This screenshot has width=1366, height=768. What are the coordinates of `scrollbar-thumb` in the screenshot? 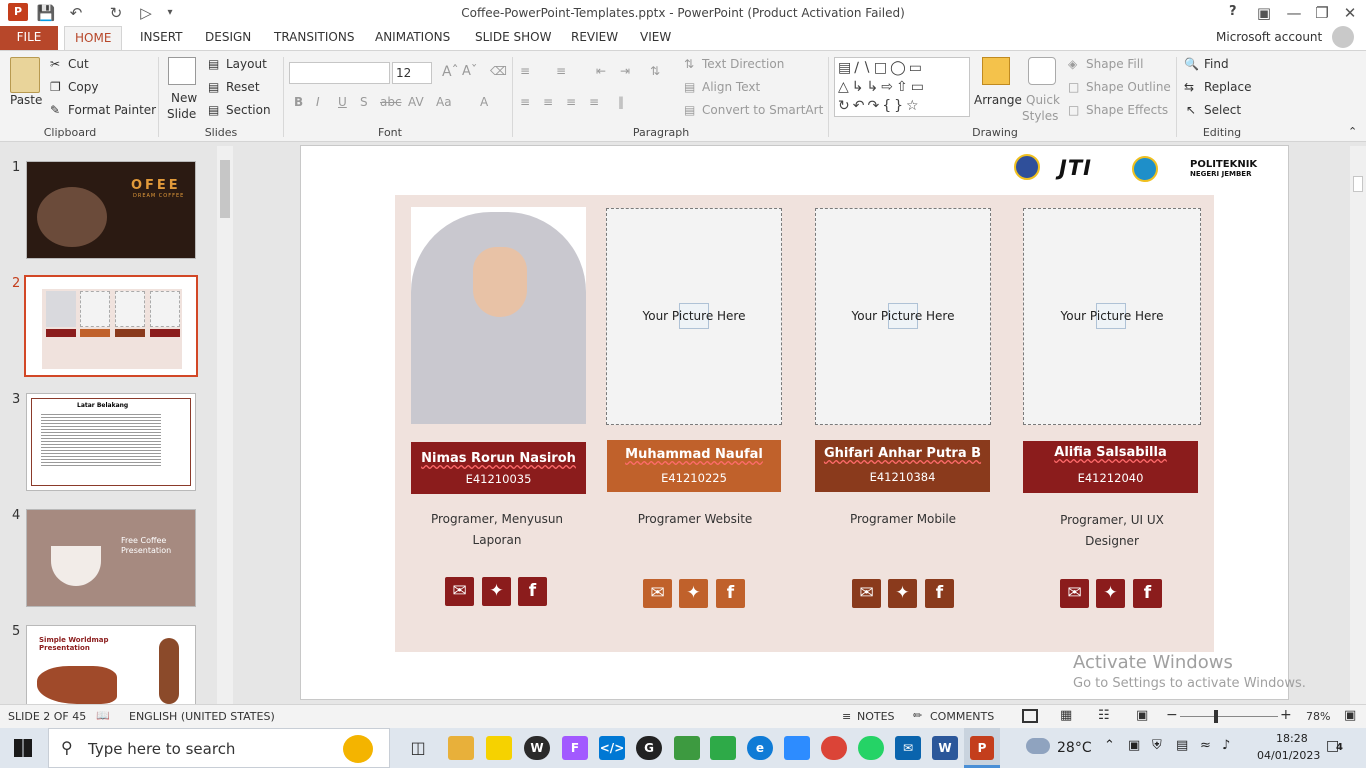 It's located at (1358, 184).